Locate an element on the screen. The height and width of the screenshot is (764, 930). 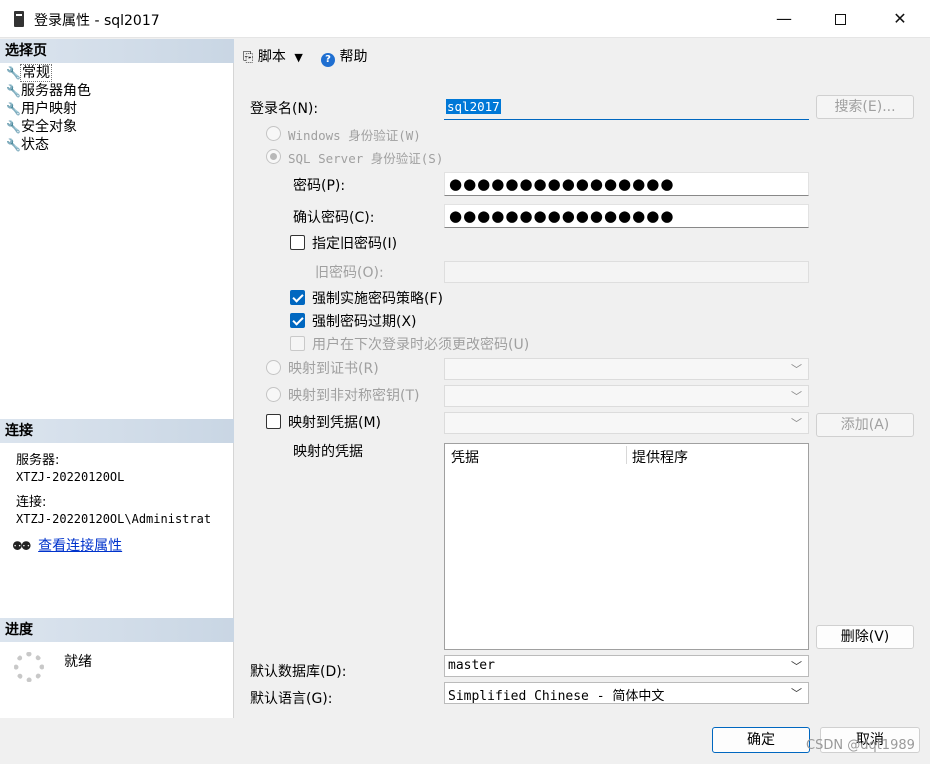
old-password-input is located at coordinates (626, 272).